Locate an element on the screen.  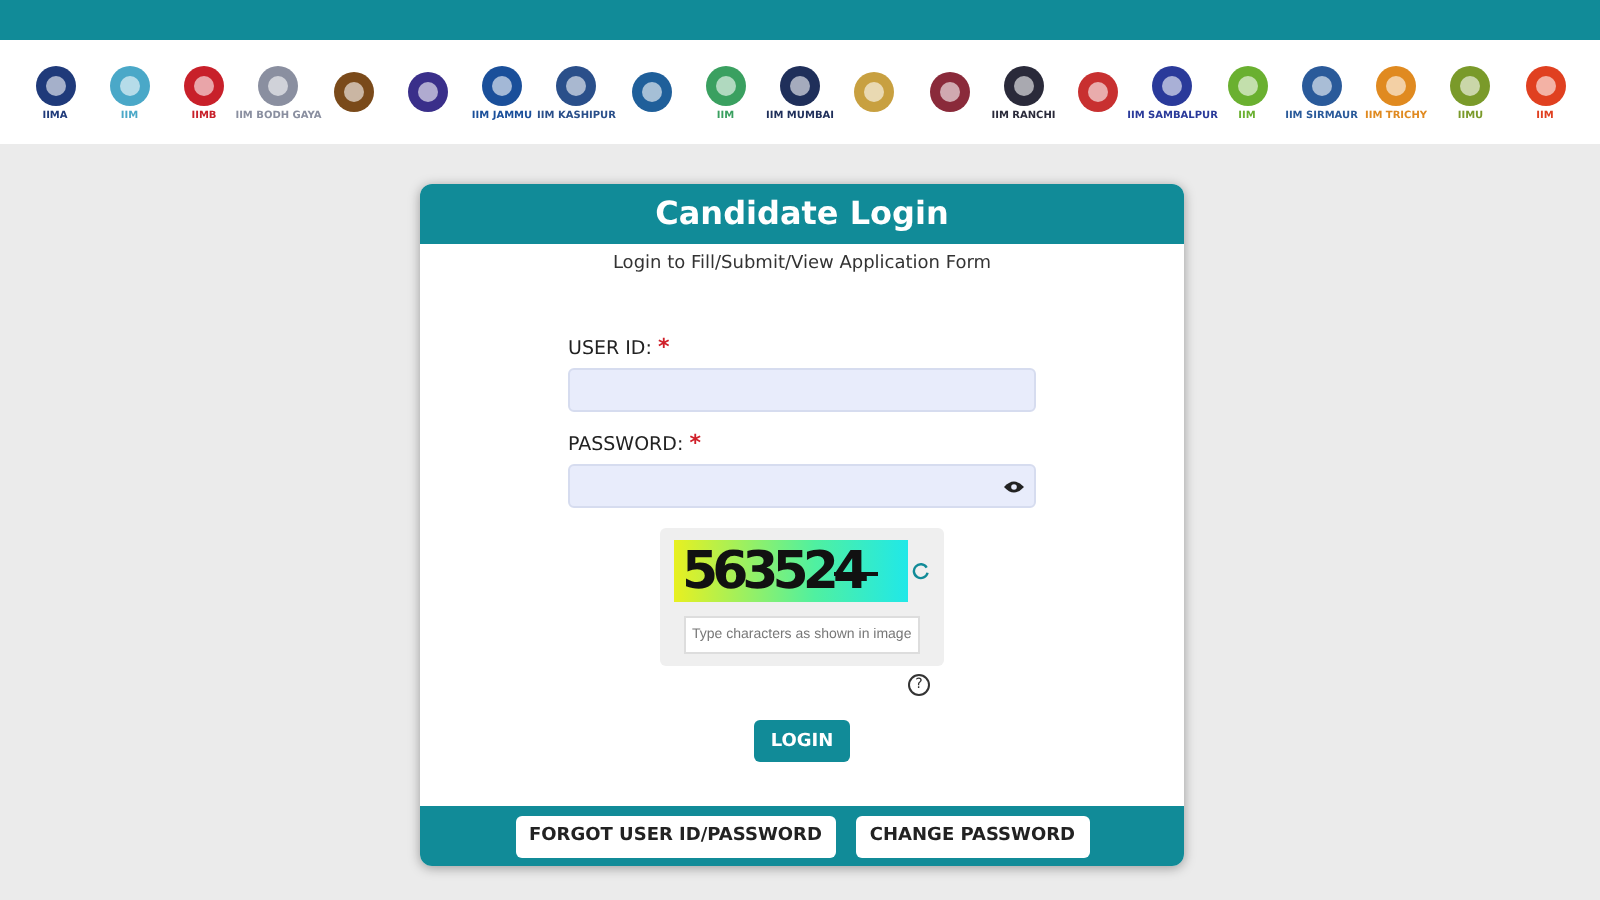
forgot-credentials-button: FORGOT USER ID/PASSWORD is located at coordinates (675, 836).